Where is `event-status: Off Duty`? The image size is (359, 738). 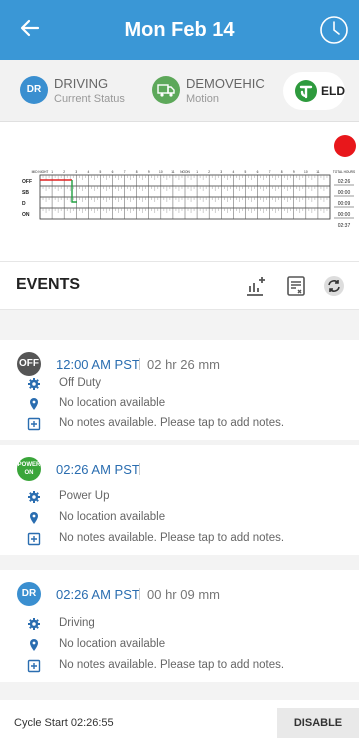 event-status: Off Duty is located at coordinates (80, 383).